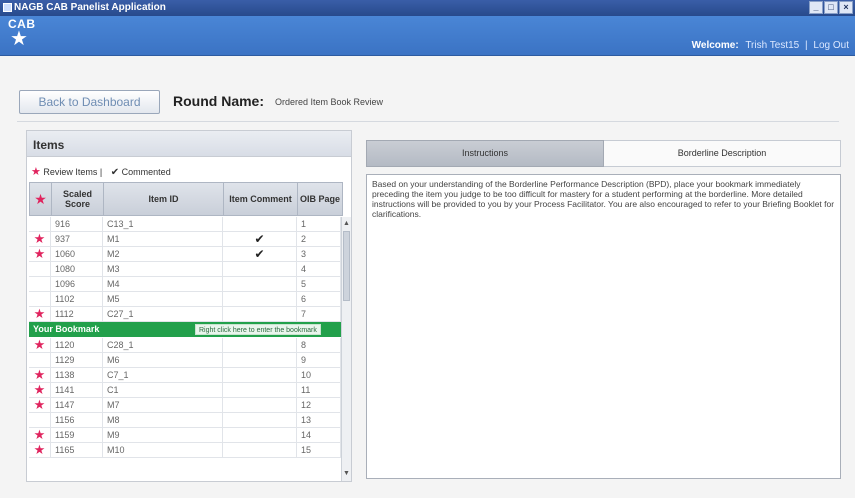  I want to click on scaled-score-cell: 1120, so click(77, 345).